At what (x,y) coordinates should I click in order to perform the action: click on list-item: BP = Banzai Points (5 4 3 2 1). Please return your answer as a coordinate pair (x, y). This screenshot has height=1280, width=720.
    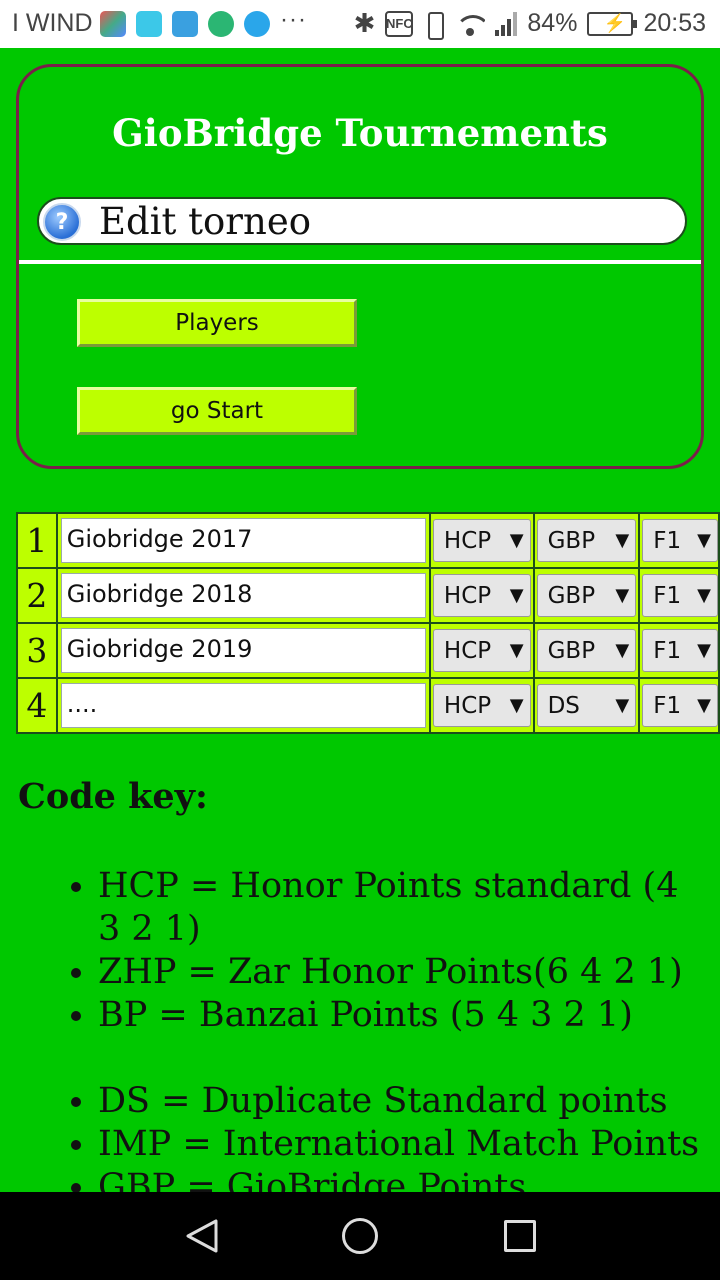
    Looking at the image, I should click on (403, 1015).